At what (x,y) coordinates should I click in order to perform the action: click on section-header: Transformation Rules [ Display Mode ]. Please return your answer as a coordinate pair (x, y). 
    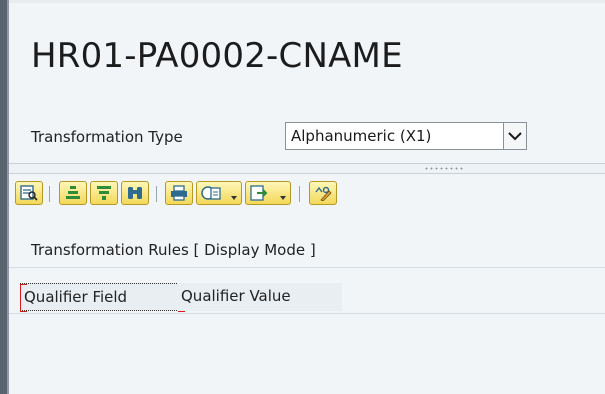
    Looking at the image, I should click on (307, 249).